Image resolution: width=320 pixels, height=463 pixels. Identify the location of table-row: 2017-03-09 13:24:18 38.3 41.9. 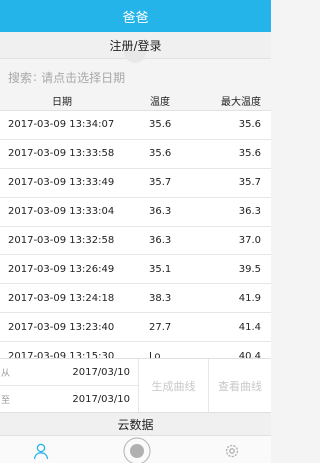
(135, 299).